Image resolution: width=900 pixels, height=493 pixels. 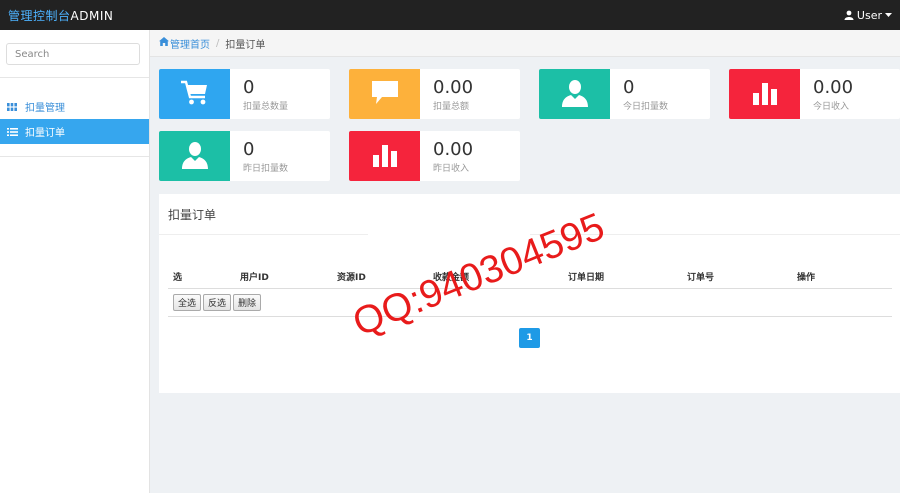 I want to click on sidebar-nav: 扣量管理 扣量订单, so click(x=74, y=125).